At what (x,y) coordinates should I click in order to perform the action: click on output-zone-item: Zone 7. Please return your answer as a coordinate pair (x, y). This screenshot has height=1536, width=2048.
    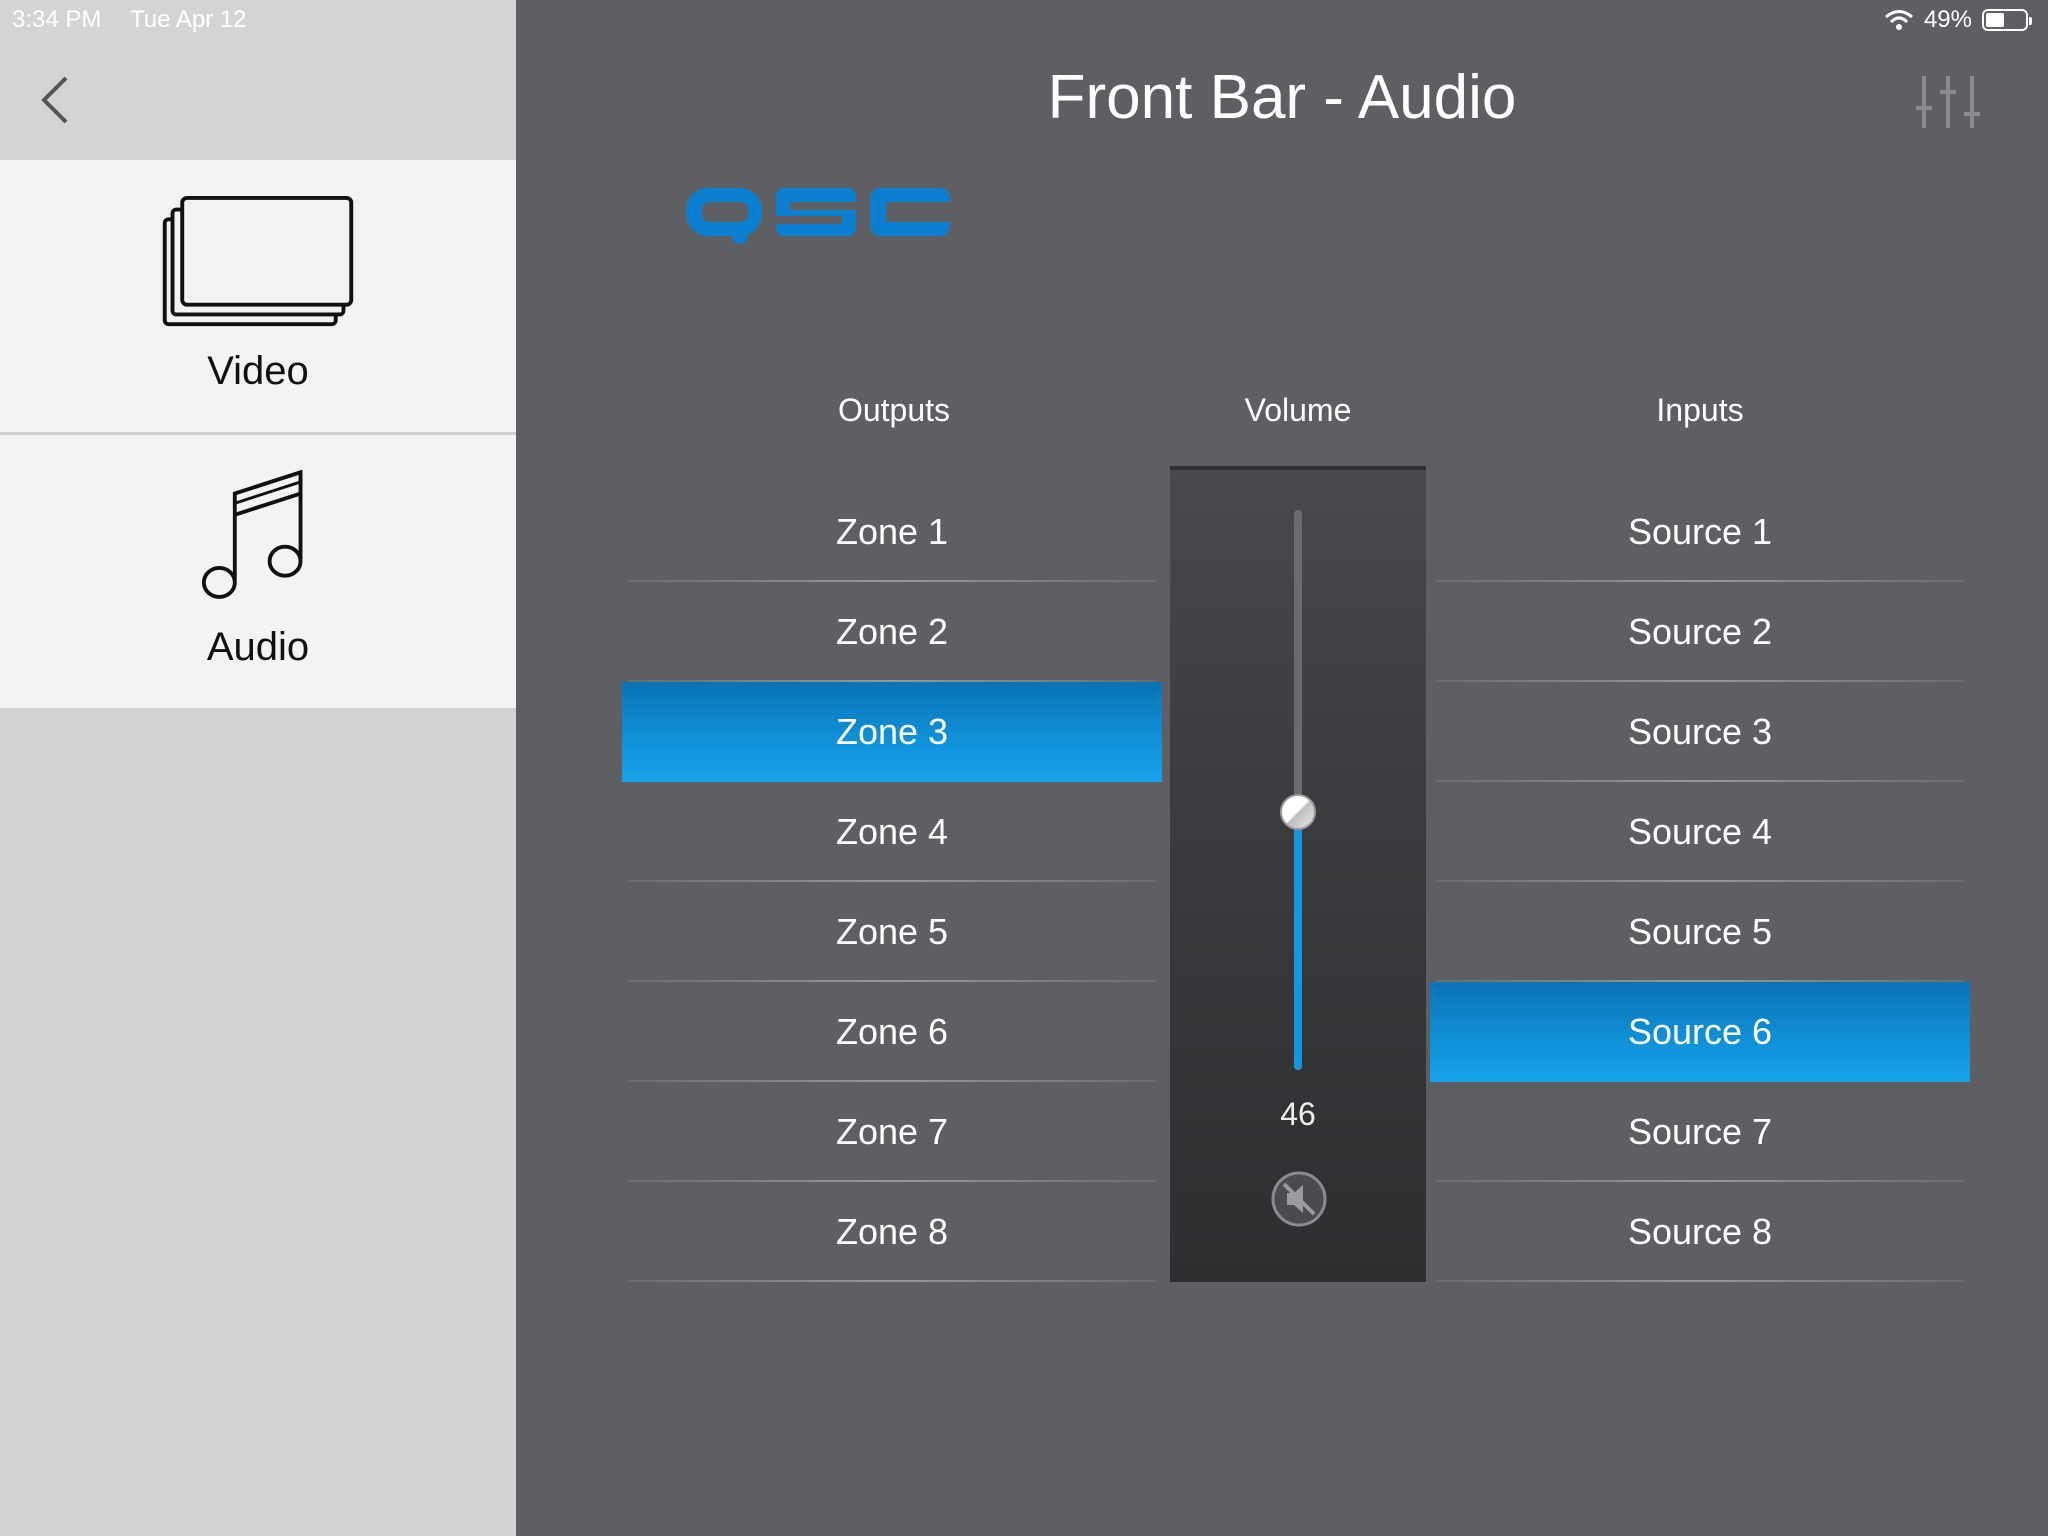
    Looking at the image, I should click on (892, 1132).